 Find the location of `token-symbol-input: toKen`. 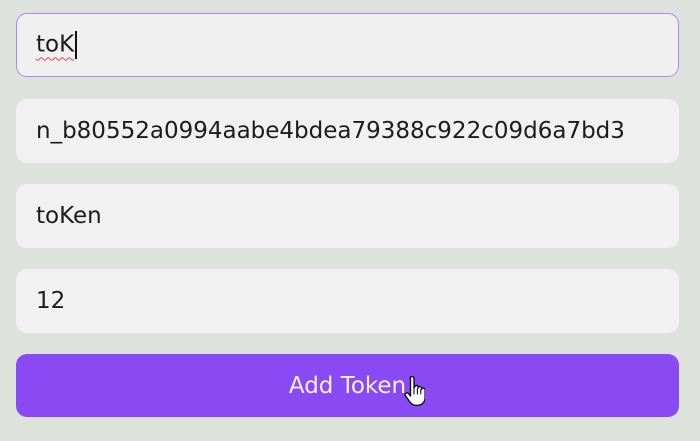

token-symbol-input: toKen is located at coordinates (347, 216).